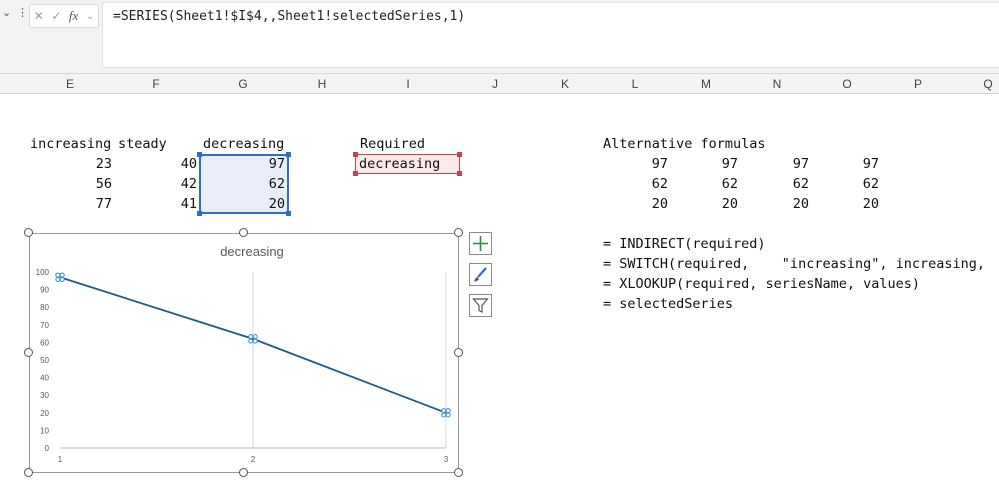 This screenshot has width=999, height=496. I want to click on column-header-h: H, so click(322, 84).